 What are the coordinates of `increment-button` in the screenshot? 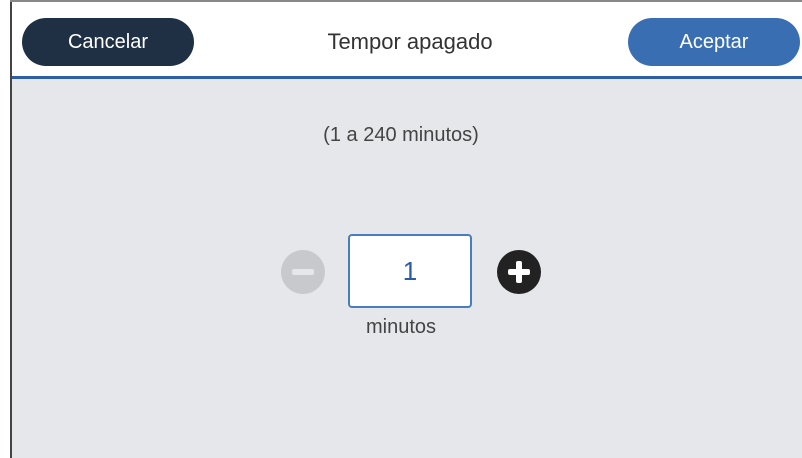 It's located at (519, 272).